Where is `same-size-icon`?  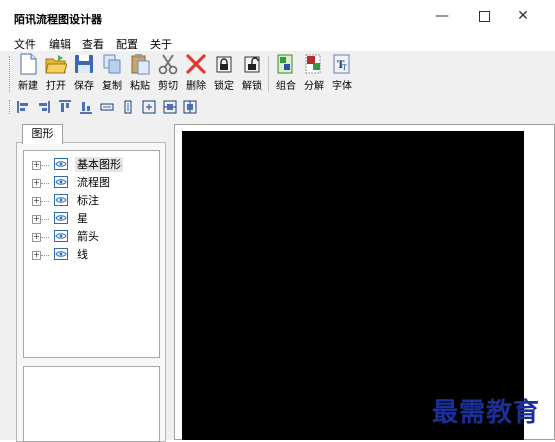 same-size-icon is located at coordinates (149, 107).